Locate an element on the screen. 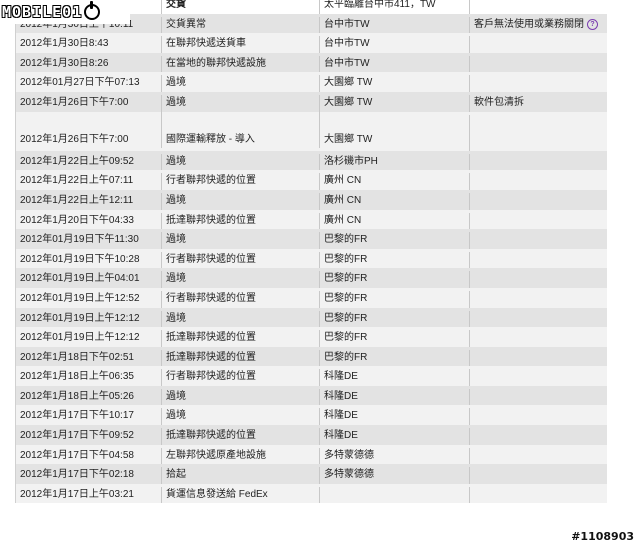 The image size is (640, 547). date-cell-text: 2012年01月19日上午12:12 is located at coordinates (80, 318).